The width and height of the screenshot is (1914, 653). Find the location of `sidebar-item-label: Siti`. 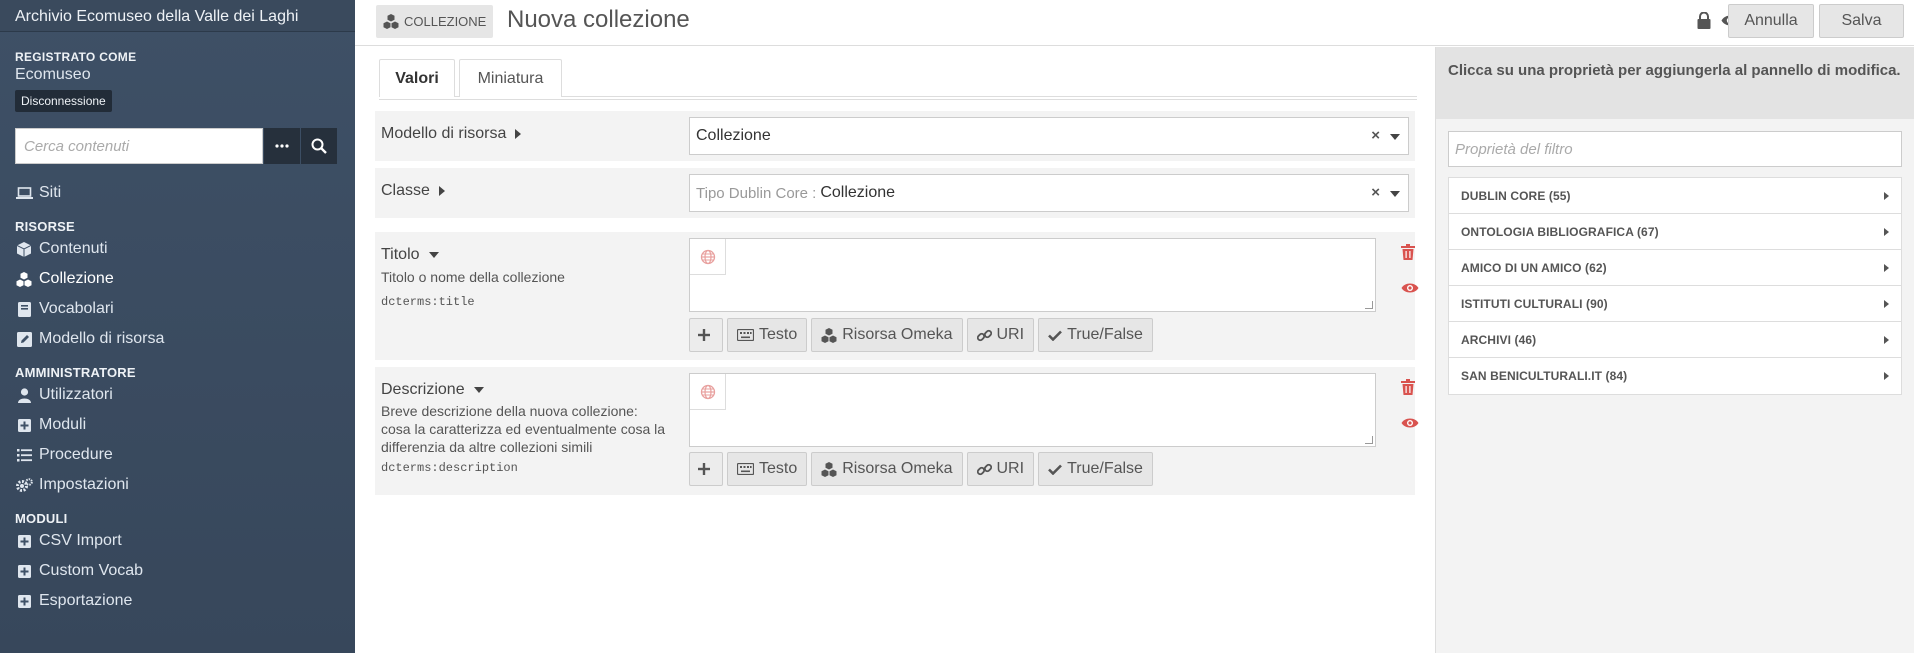

sidebar-item-label: Siti is located at coordinates (50, 192).